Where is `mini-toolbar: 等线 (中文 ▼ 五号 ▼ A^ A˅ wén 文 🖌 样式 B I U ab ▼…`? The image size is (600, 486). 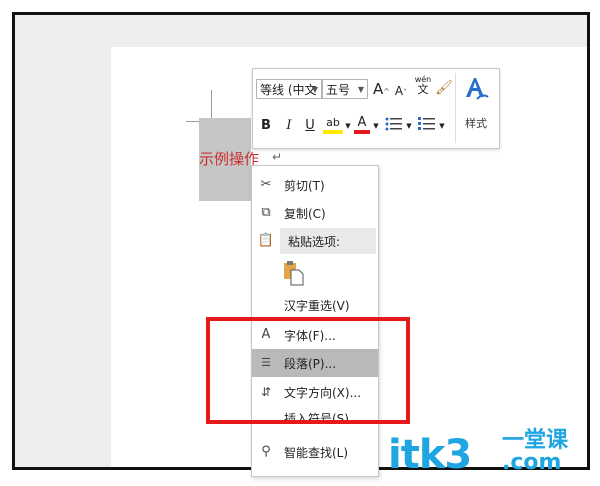
mini-toolbar: 等线 (中文 ▼ 五号 ▼ A^ A˅ wén 文 🖌 样式 B I U ab ▼… is located at coordinates (376, 108).